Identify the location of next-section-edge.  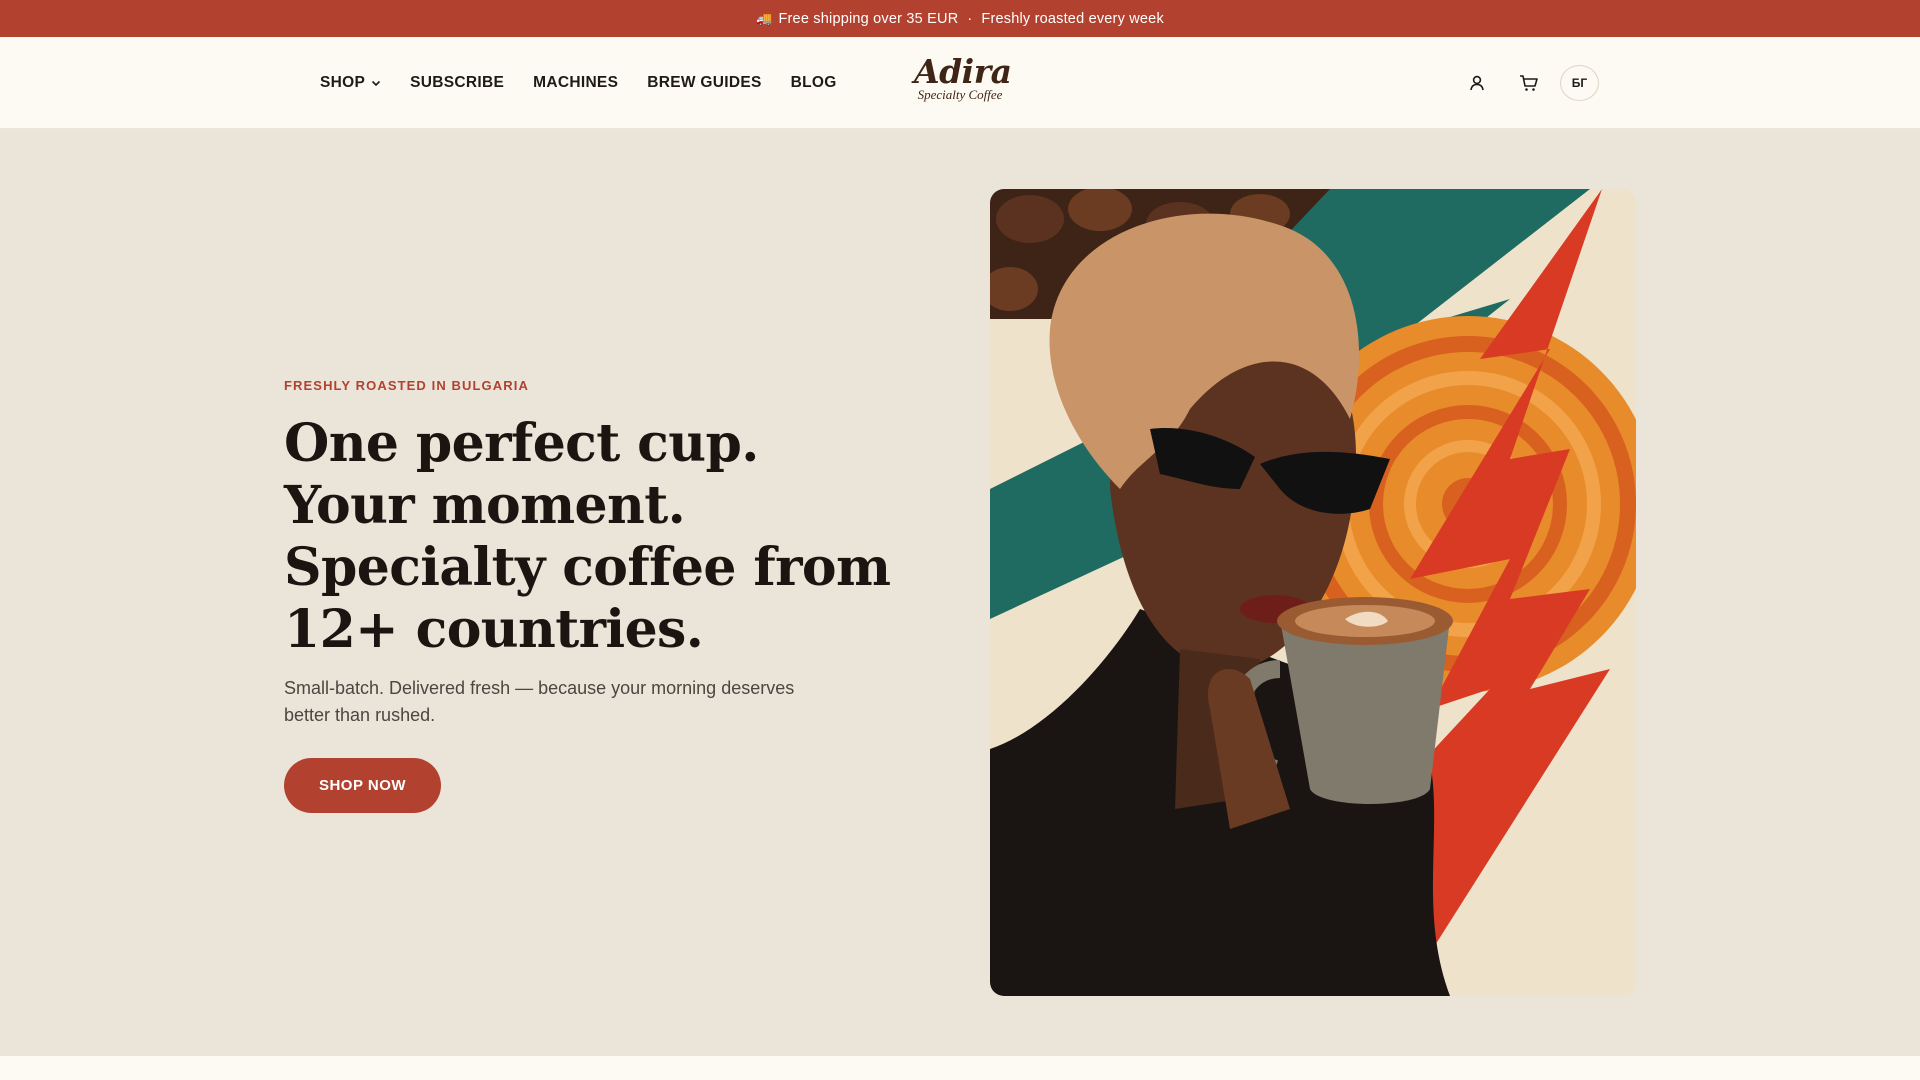
(960, 1068).